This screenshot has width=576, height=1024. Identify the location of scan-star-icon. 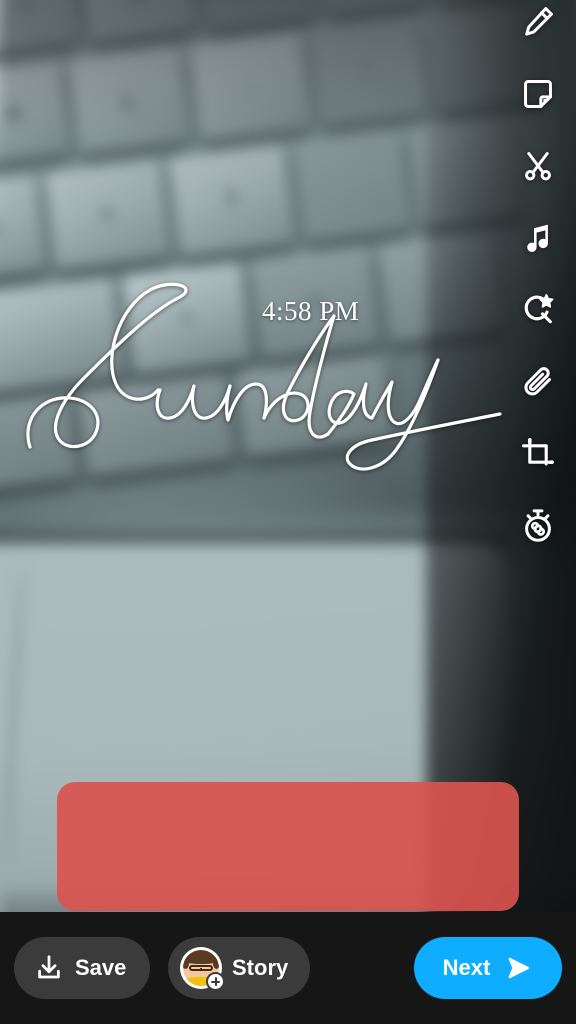
(538, 310).